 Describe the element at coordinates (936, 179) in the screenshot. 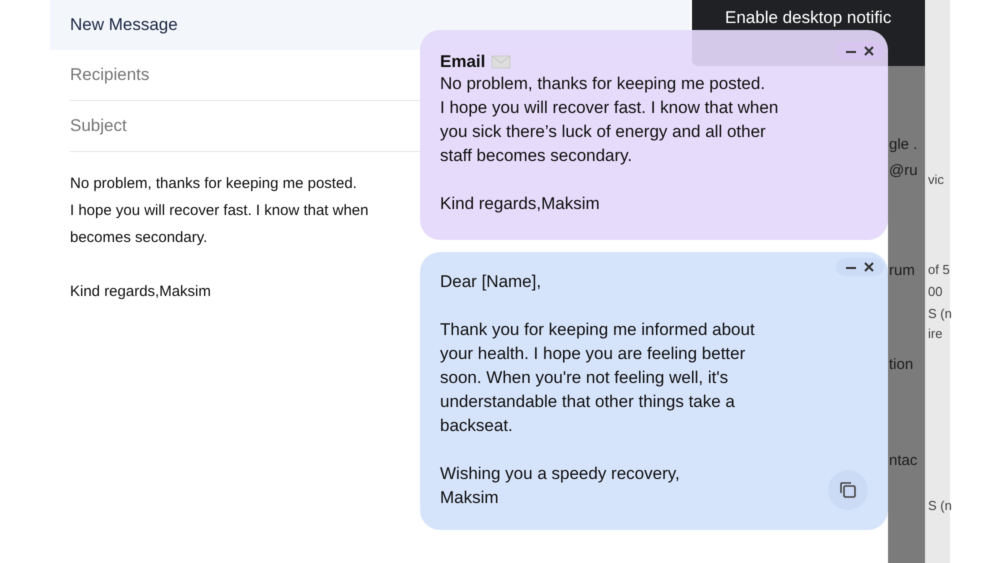

I see `side-text: vic` at that location.